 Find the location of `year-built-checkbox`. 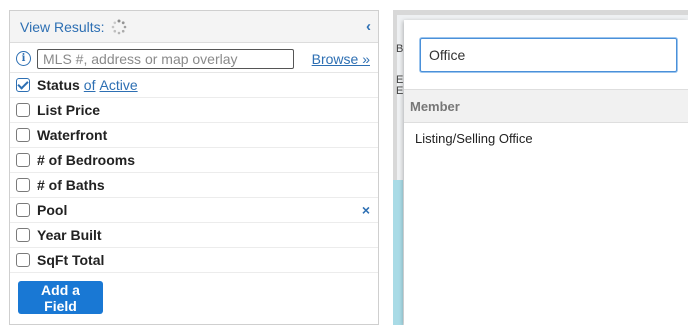

year-built-checkbox is located at coordinates (23, 235).